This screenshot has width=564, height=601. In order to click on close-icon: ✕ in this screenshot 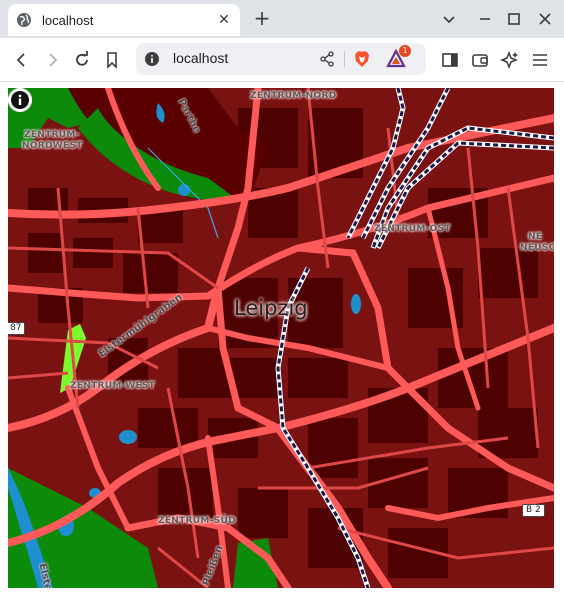, I will do `click(224, 20)`.